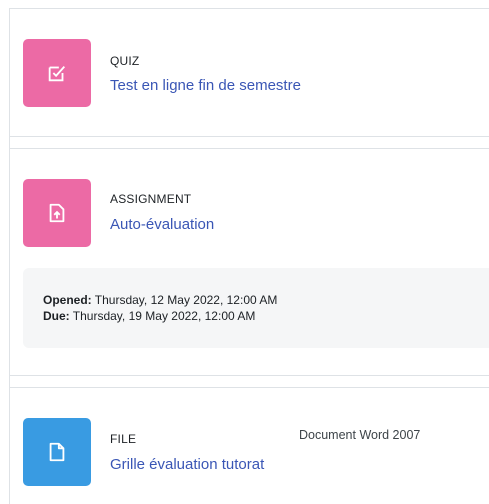  Describe the element at coordinates (266, 316) in the screenshot. I see `due-date: Due: Thursday, 19 May 2022, 12:00 AM` at that location.